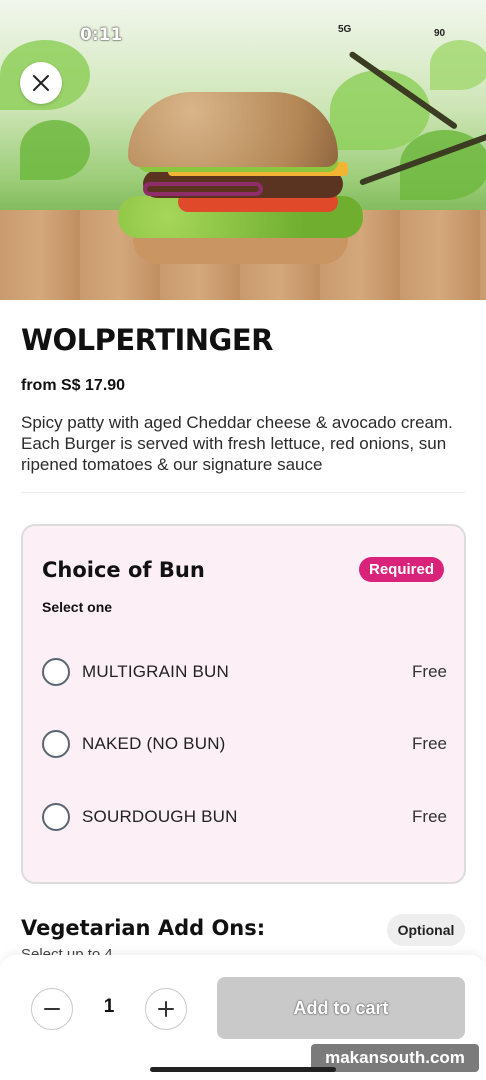 The image size is (486, 1080). What do you see at coordinates (243, 182) in the screenshot?
I see `burger-illustration` at bounding box center [243, 182].